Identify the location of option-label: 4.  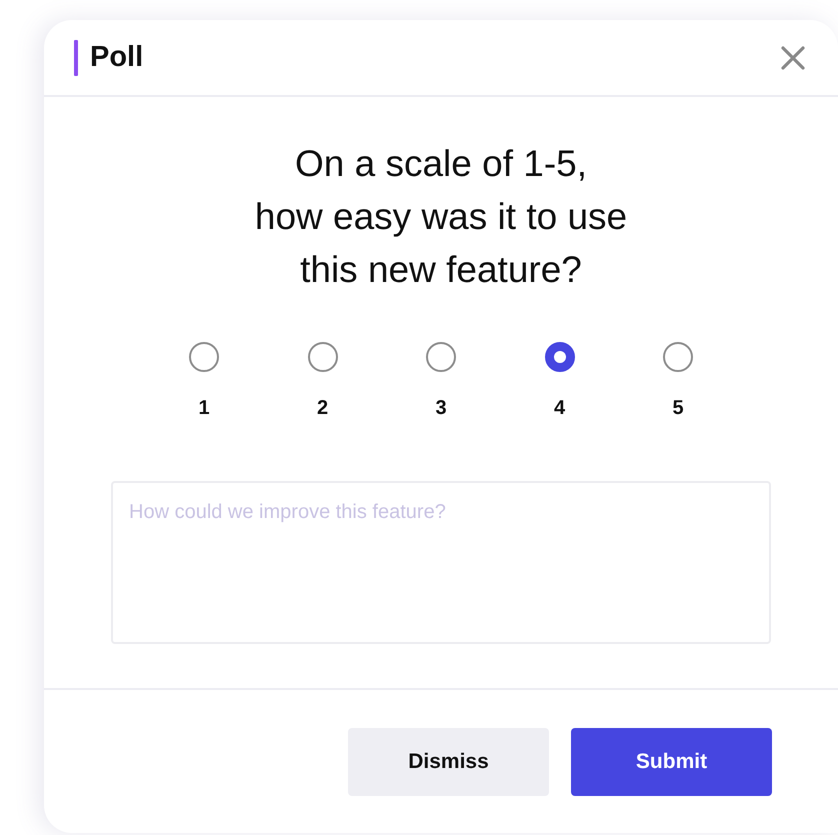
(560, 408).